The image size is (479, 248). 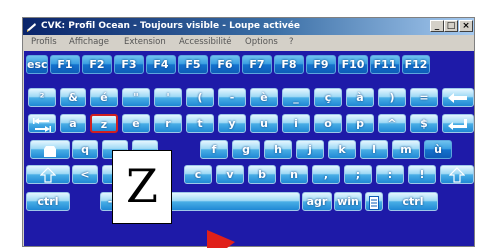 What do you see at coordinates (342, 149) in the screenshot?
I see `key: k` at bounding box center [342, 149].